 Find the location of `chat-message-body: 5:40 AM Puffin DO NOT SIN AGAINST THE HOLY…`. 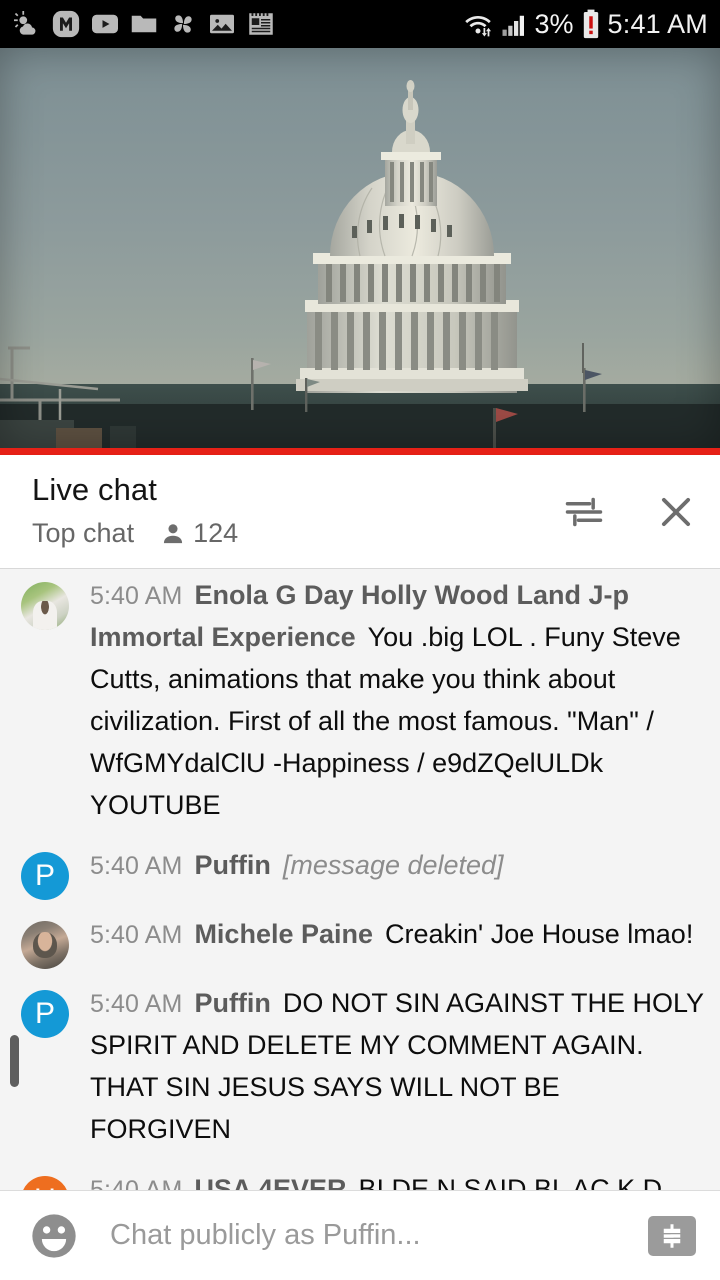

chat-message-body: 5:40 AM Puffin DO NOT SIN AGAINST THE HOLY… is located at coordinates (398, 1070).